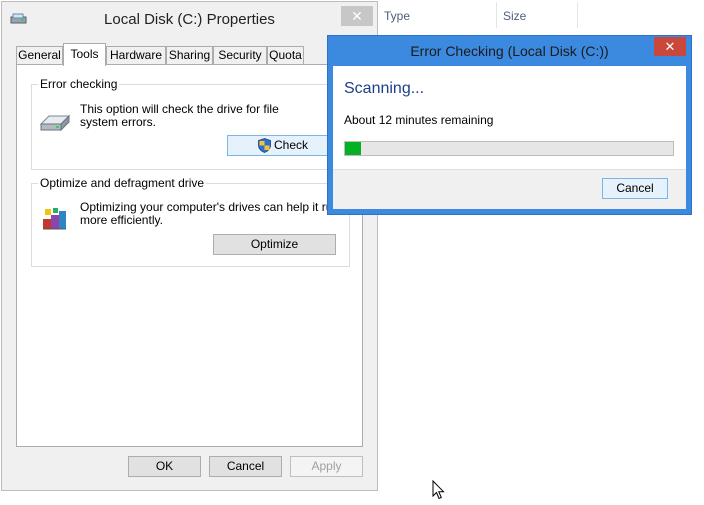  Describe the element at coordinates (79, 84) in the screenshot. I see `error-checking-label: Error checking` at that location.